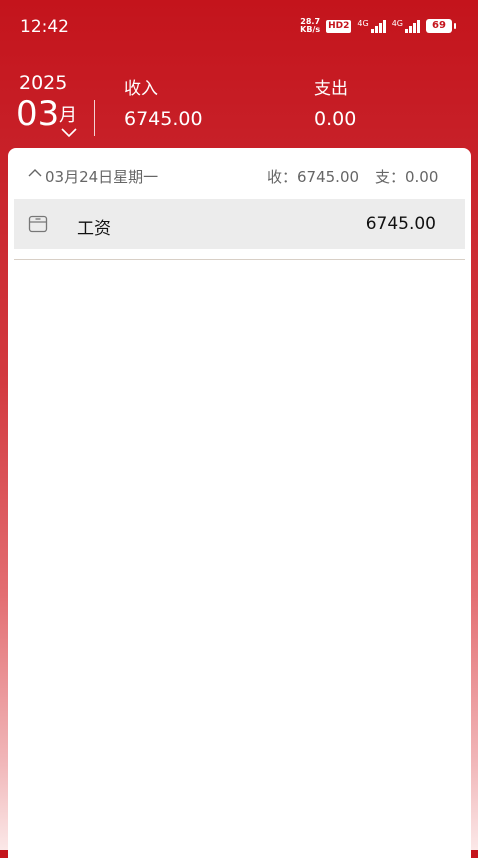 The width and height of the screenshot is (478, 858). I want to click on income-label: 收入, so click(141, 89).